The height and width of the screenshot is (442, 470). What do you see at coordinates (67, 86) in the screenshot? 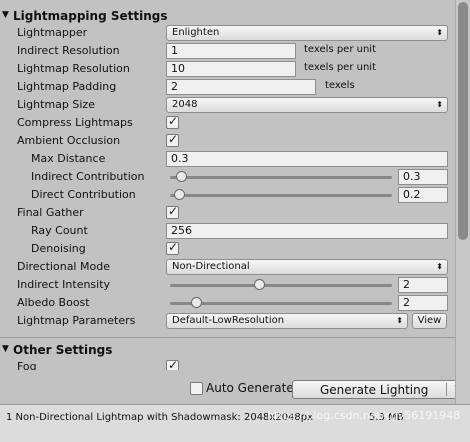
I see `lightmap-padding-label: Lightmap Padding` at bounding box center [67, 86].